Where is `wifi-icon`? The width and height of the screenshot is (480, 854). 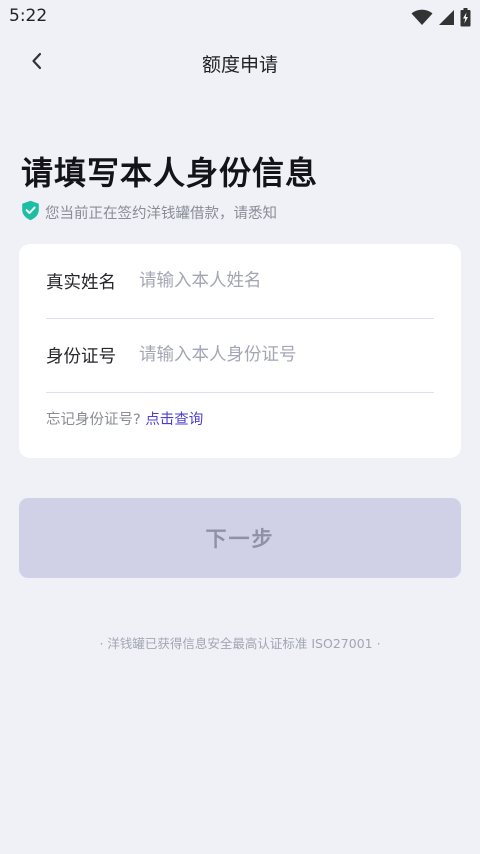 wifi-icon is located at coordinates (422, 17).